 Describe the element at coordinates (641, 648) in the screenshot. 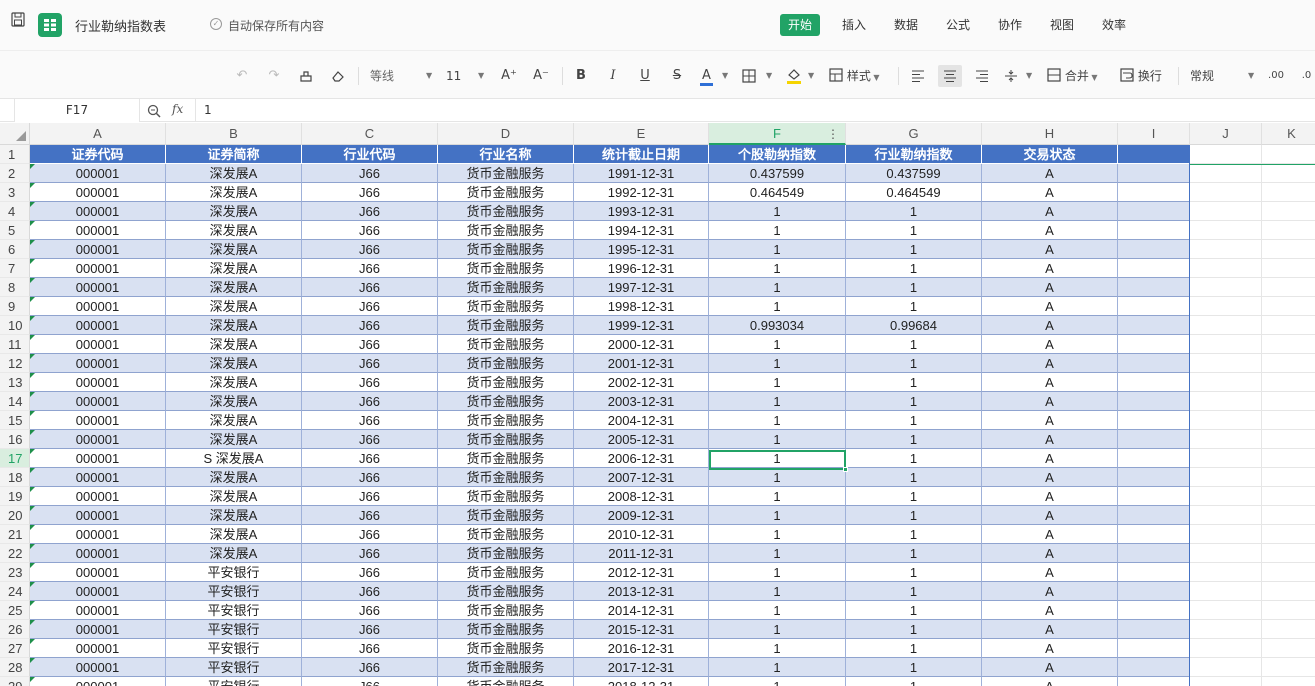

I see `table-cell: 2016-12-31` at that location.